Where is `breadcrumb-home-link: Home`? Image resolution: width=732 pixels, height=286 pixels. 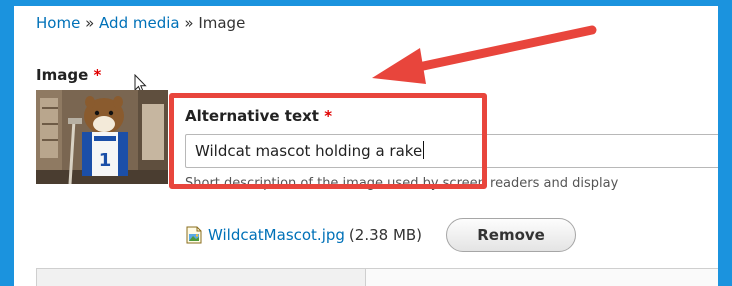
breadcrumb-home-link: Home is located at coordinates (58, 23).